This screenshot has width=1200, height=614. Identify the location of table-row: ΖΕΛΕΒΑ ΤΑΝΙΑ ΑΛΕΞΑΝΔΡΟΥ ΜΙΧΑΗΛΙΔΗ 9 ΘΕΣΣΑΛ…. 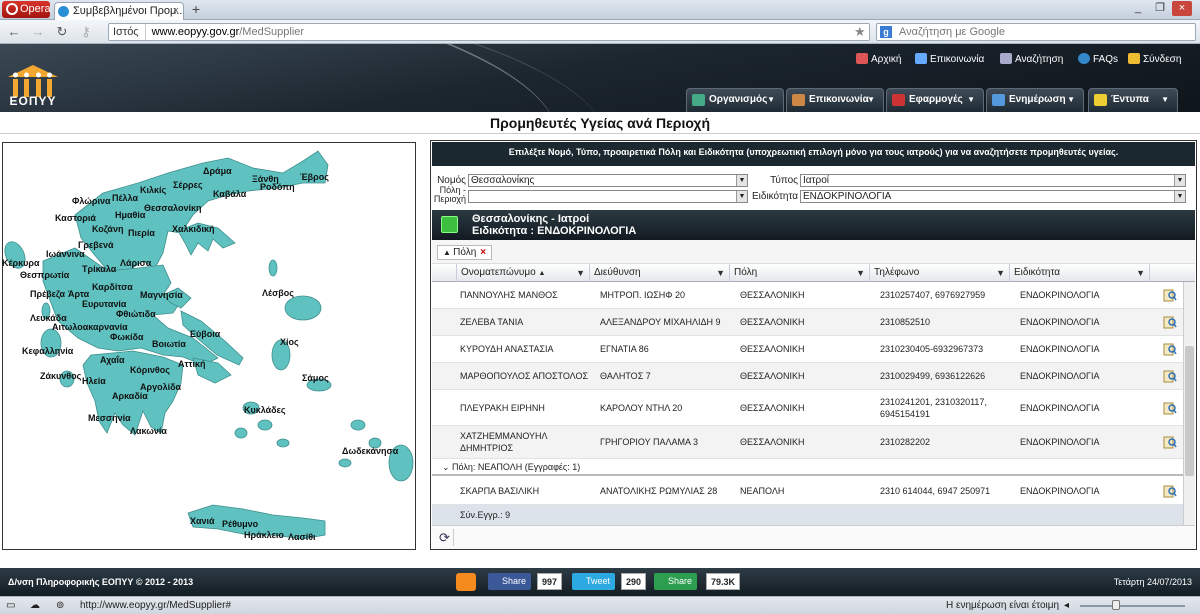
(807, 322).